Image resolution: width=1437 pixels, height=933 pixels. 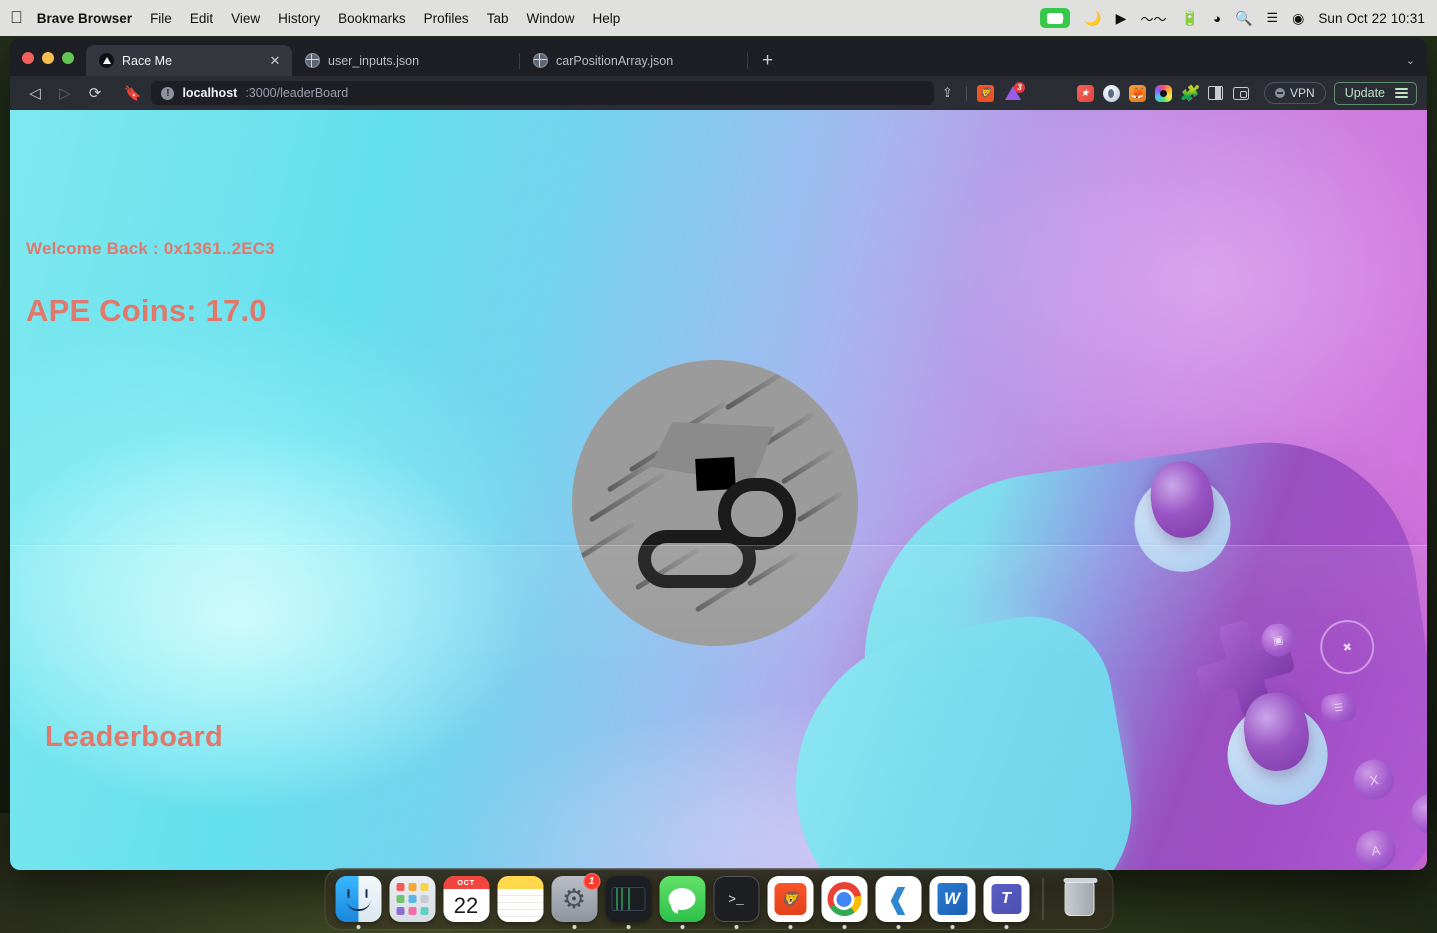 I want to click on tab-search-chevron-icon: ⌄, so click(x=1416, y=65).